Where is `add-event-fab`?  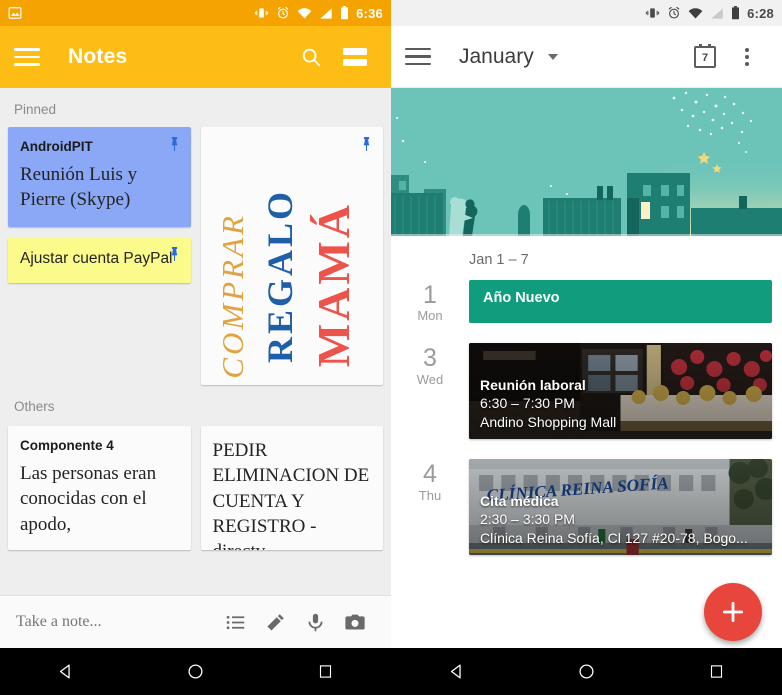
add-event-fab is located at coordinates (733, 612).